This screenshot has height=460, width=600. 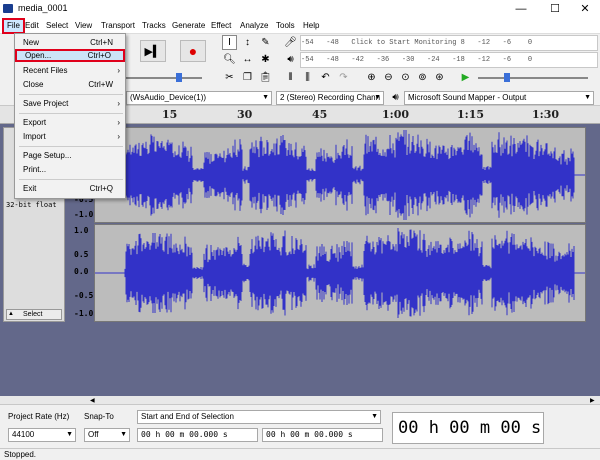 I want to click on multi-tool-icon: ✱, so click(x=265, y=59).